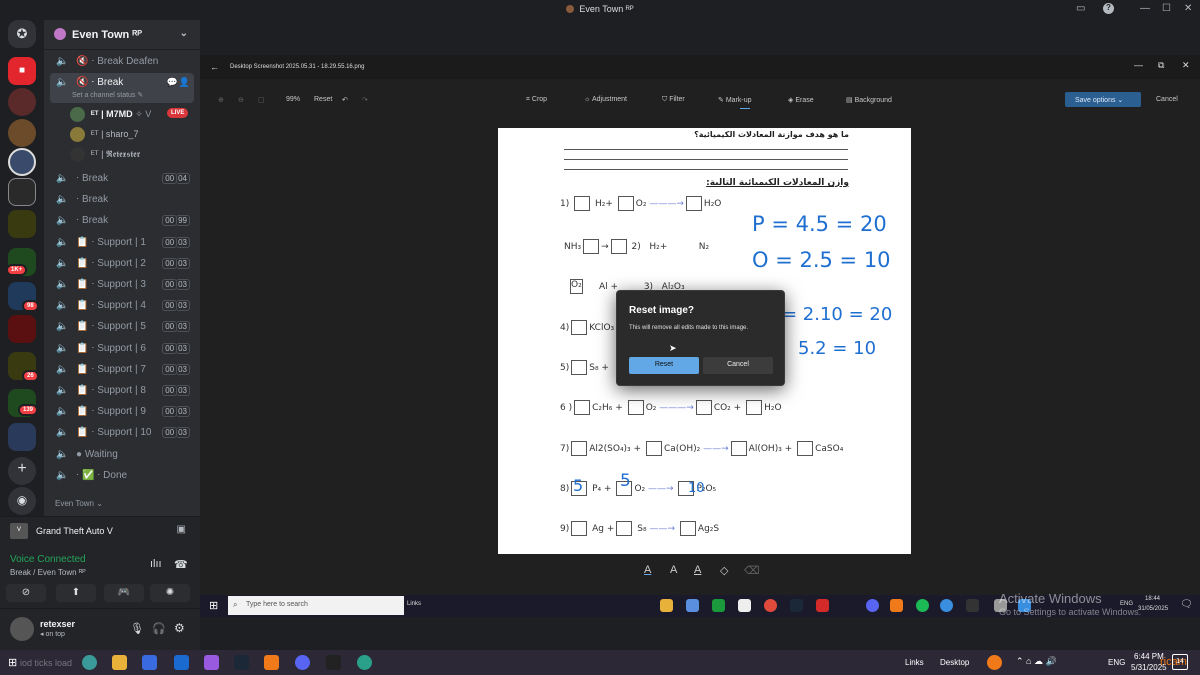 The width and height of the screenshot is (1200, 675). Describe the element at coordinates (124, 593) in the screenshot. I see `activities-button: 🎮` at that location.